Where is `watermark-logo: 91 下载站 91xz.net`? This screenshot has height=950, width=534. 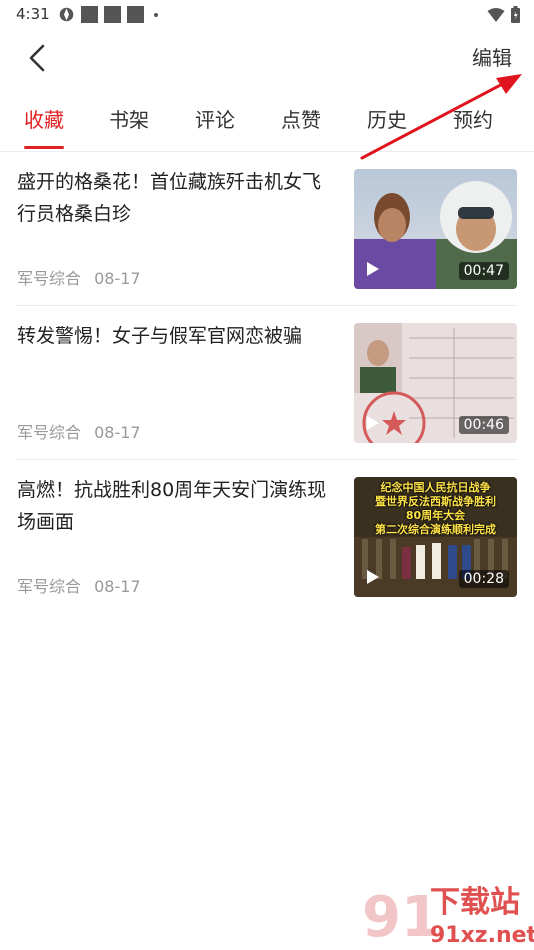
watermark-logo: 91 下载站 91xz.net is located at coordinates (448, 916).